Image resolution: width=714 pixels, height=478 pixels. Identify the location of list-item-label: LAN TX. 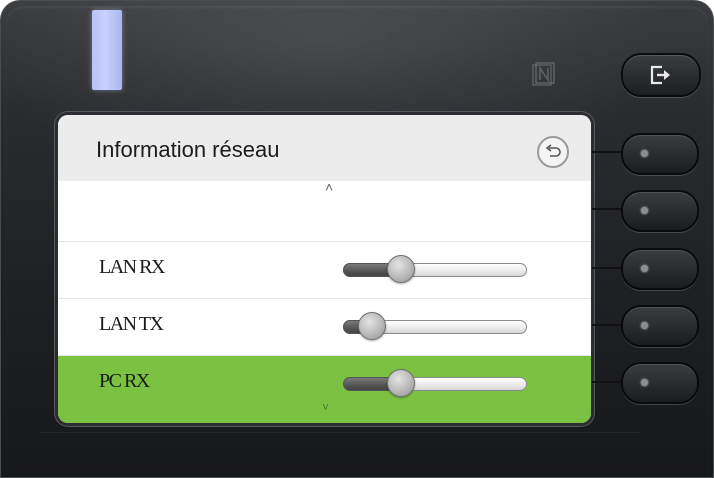
(131, 324).